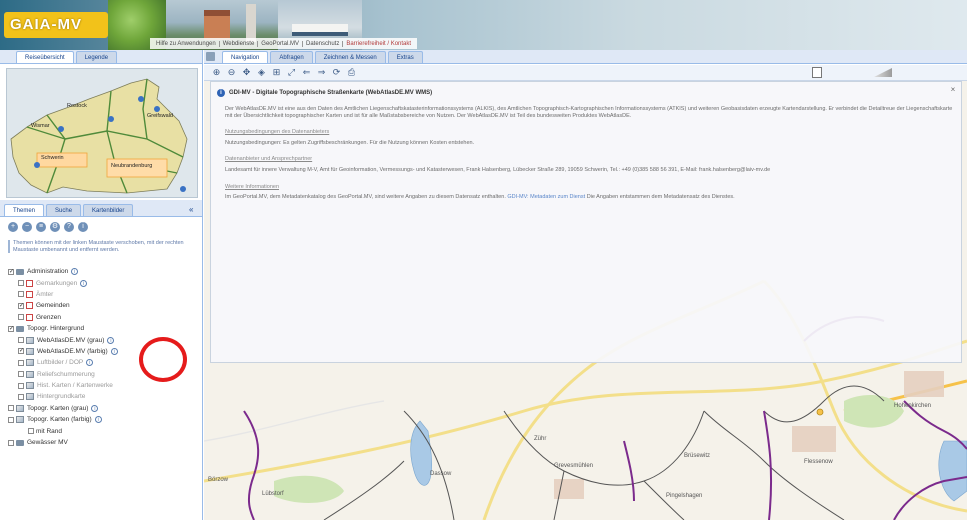  I want to click on map-label: Börzow, so click(218, 480).